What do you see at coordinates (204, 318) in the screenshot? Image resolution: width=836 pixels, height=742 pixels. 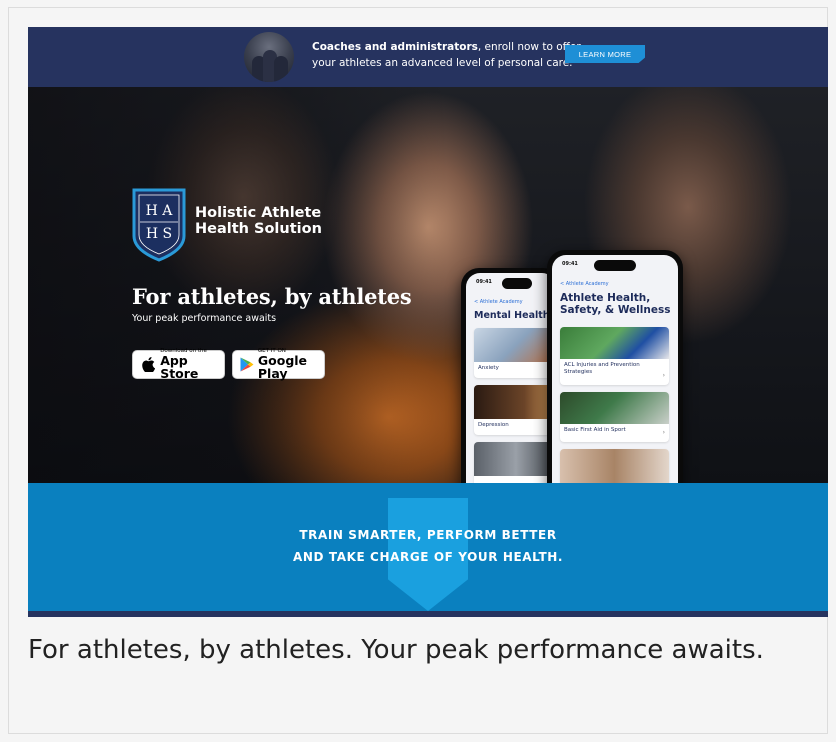 I see `hero-subtitle: Your peak performance awaits` at bounding box center [204, 318].